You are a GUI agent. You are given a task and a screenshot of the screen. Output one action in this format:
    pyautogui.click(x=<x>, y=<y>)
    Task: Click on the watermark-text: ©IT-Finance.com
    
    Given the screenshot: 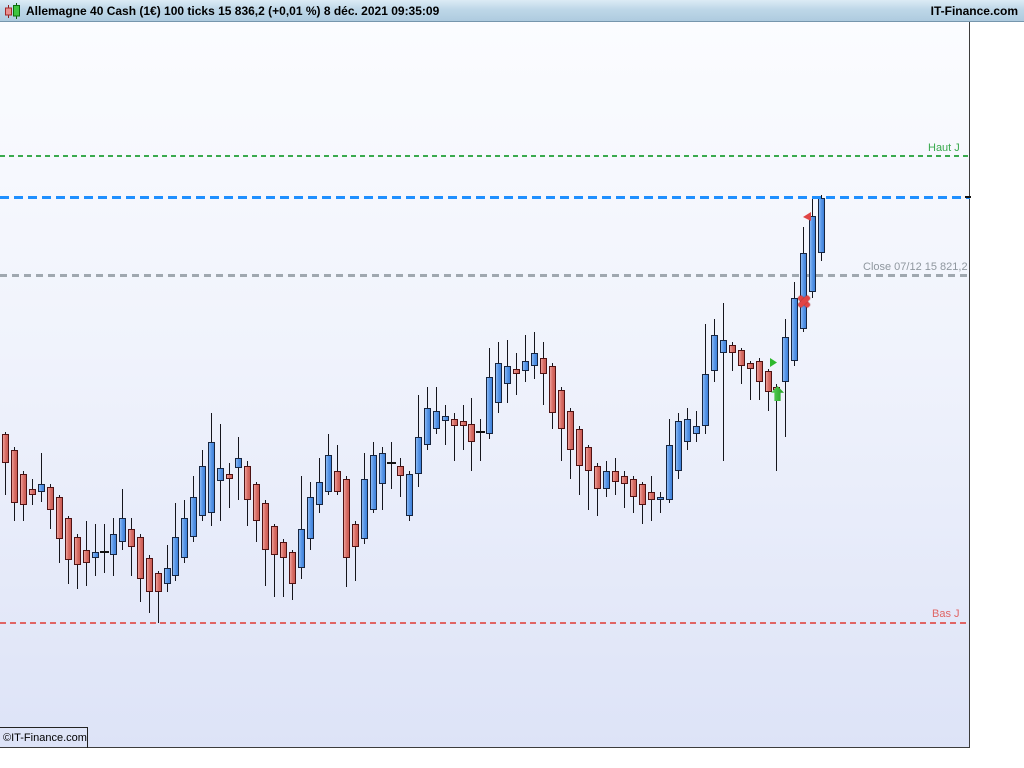 What is the action you would take?
    pyautogui.click(x=45, y=738)
    